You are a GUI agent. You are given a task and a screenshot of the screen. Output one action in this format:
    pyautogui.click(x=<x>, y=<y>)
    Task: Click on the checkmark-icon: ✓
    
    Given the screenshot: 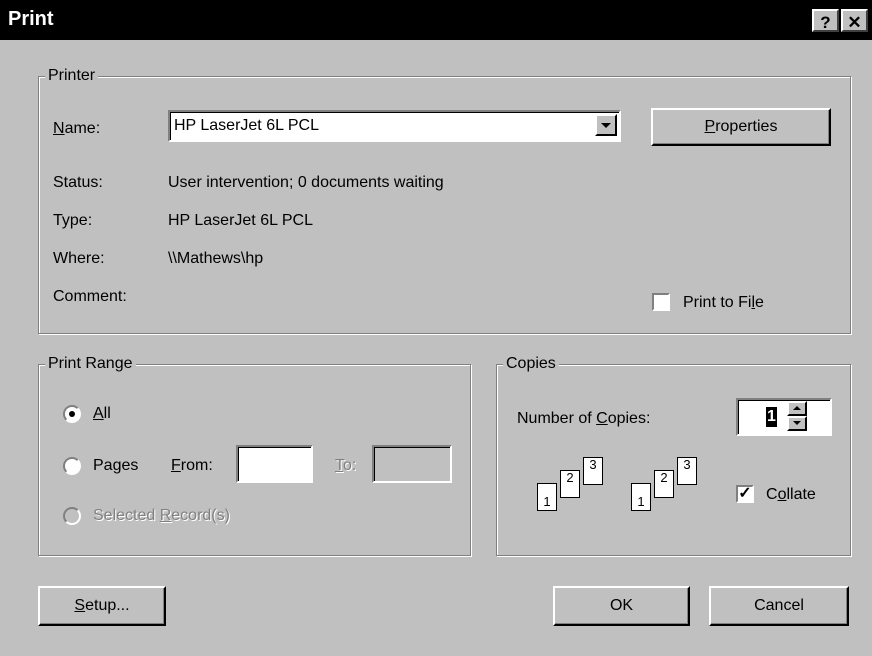 What is the action you would take?
    pyautogui.click(x=745, y=493)
    